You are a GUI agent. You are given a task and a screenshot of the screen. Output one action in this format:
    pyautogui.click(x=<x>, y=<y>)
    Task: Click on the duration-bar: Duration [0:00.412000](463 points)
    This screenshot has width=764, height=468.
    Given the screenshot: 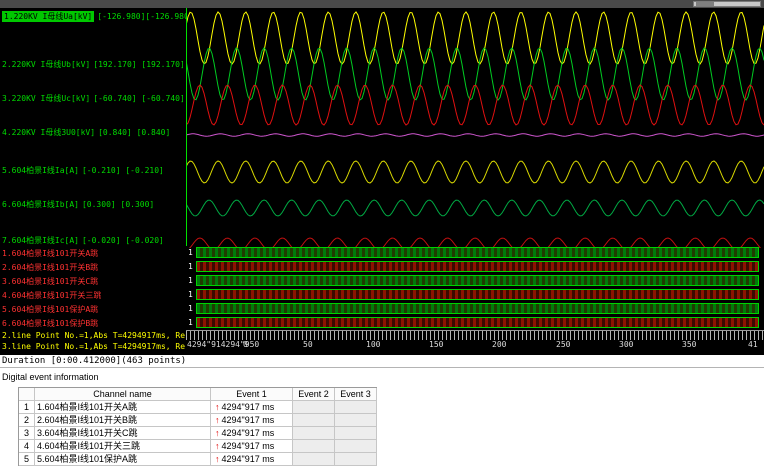 What is the action you would take?
    pyautogui.click(x=382, y=361)
    